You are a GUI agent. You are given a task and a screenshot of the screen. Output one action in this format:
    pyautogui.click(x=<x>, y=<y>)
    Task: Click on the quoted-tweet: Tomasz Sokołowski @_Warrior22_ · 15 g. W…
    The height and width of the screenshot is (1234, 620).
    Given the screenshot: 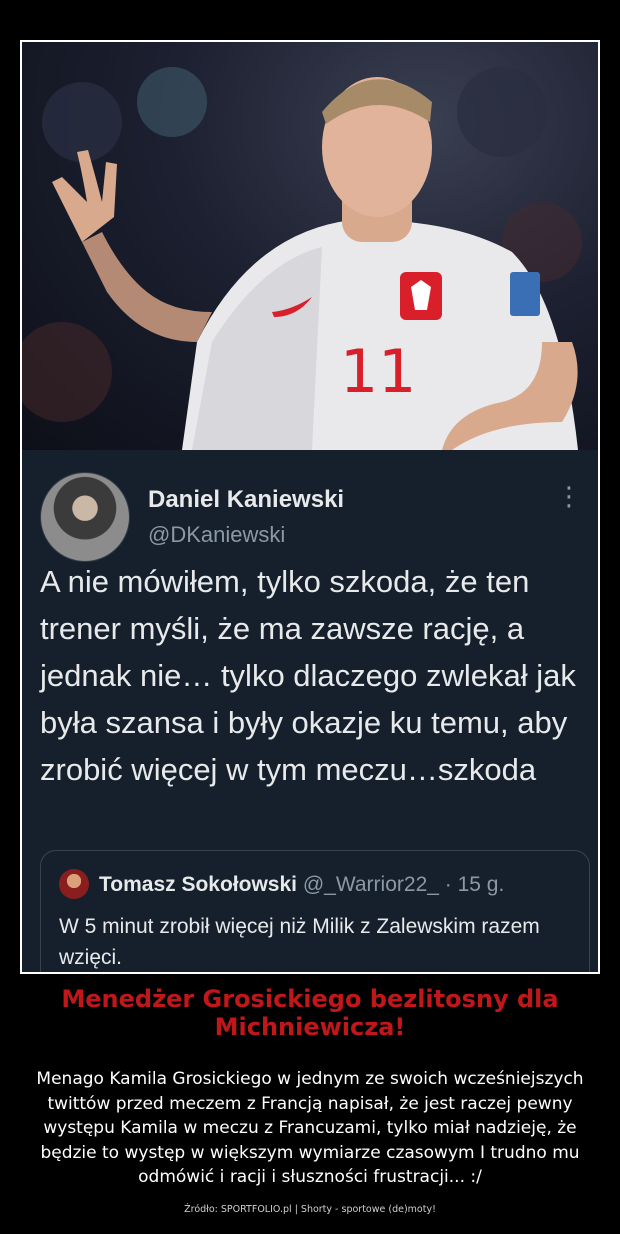 What is the action you would take?
    pyautogui.click(x=315, y=911)
    